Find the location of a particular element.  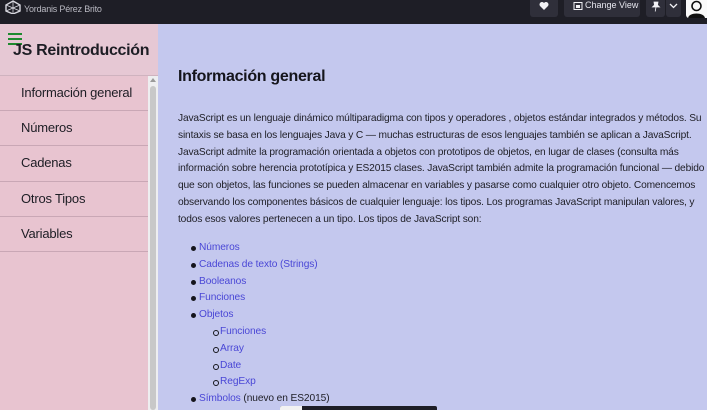

page-title: Información general is located at coordinates (252, 76).